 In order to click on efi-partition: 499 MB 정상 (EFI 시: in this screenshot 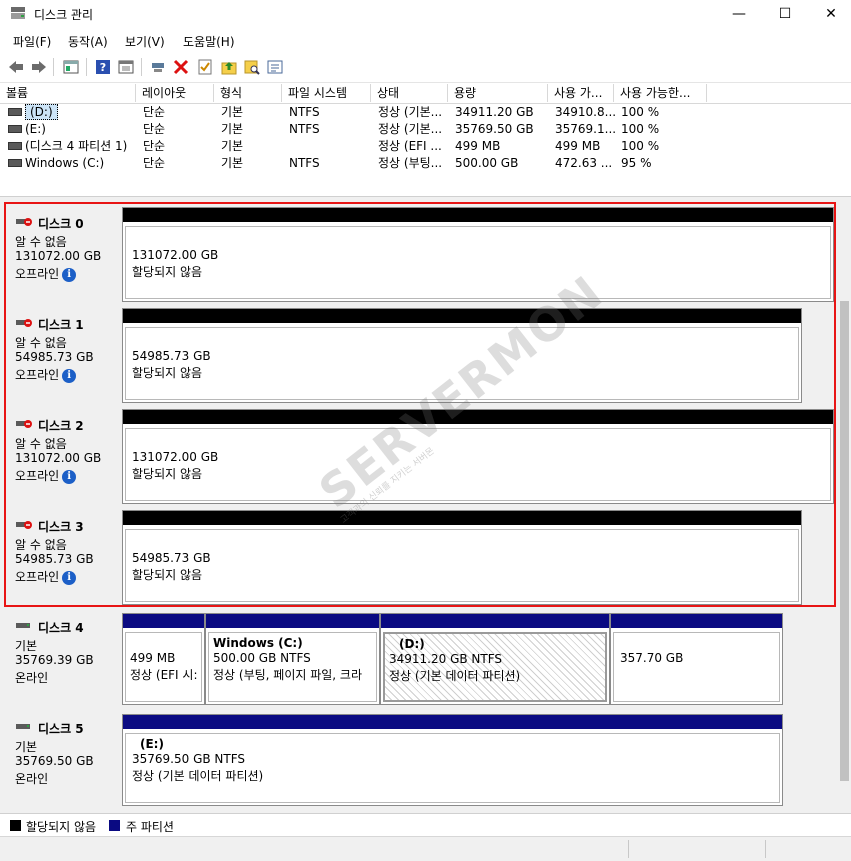, I will do `click(163, 659)`.